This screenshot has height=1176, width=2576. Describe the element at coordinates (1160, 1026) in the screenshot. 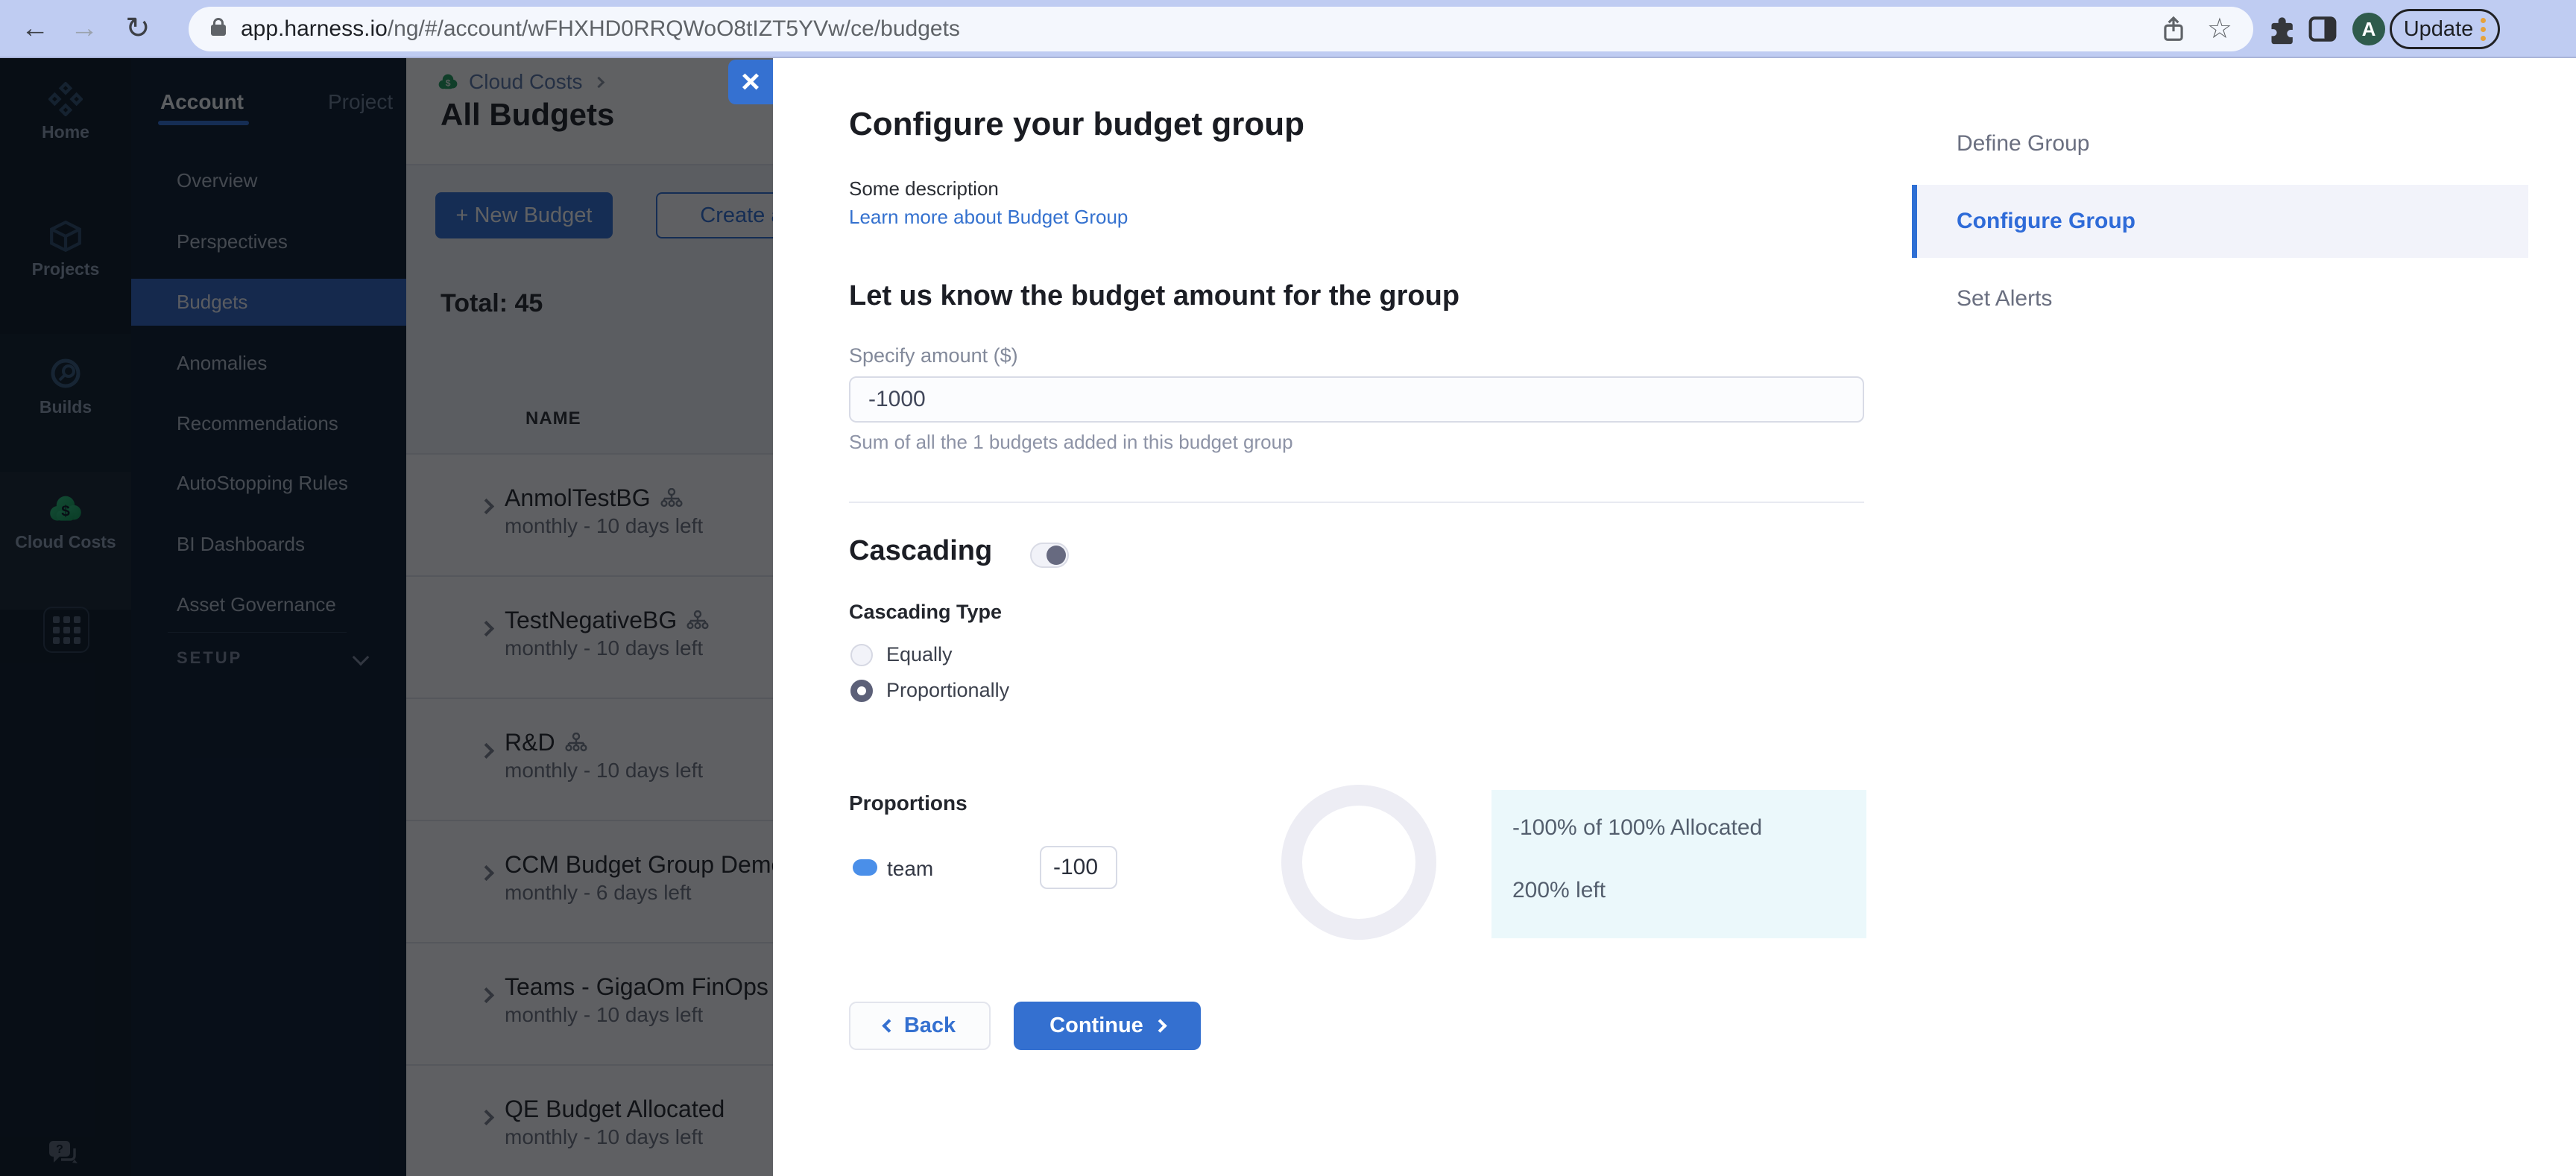

I see `chevron-right-icon` at that location.